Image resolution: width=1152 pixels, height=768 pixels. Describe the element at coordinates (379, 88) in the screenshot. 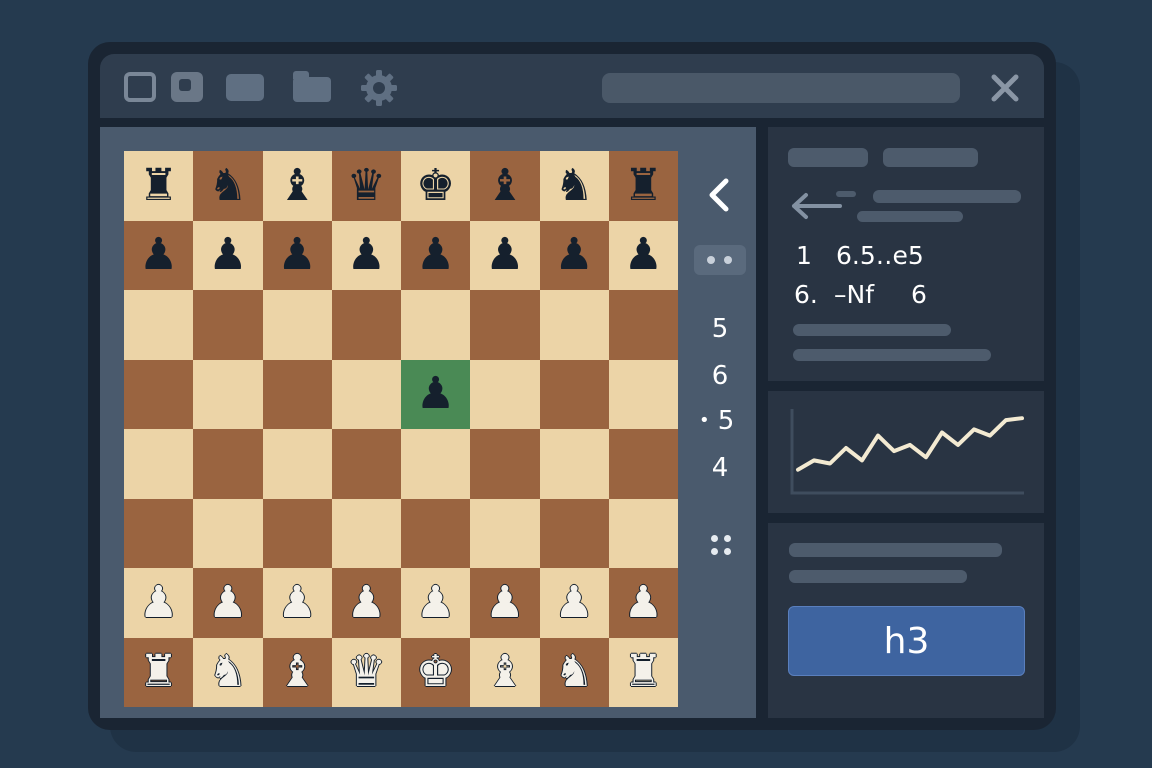

I see `gear-icon` at that location.